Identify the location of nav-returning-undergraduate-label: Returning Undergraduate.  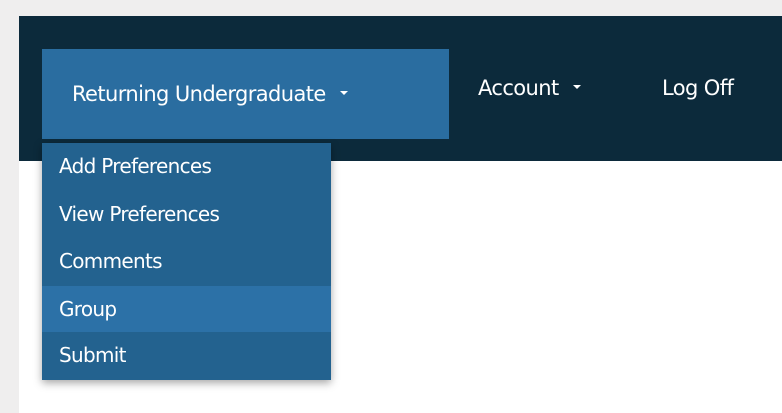
(199, 94).